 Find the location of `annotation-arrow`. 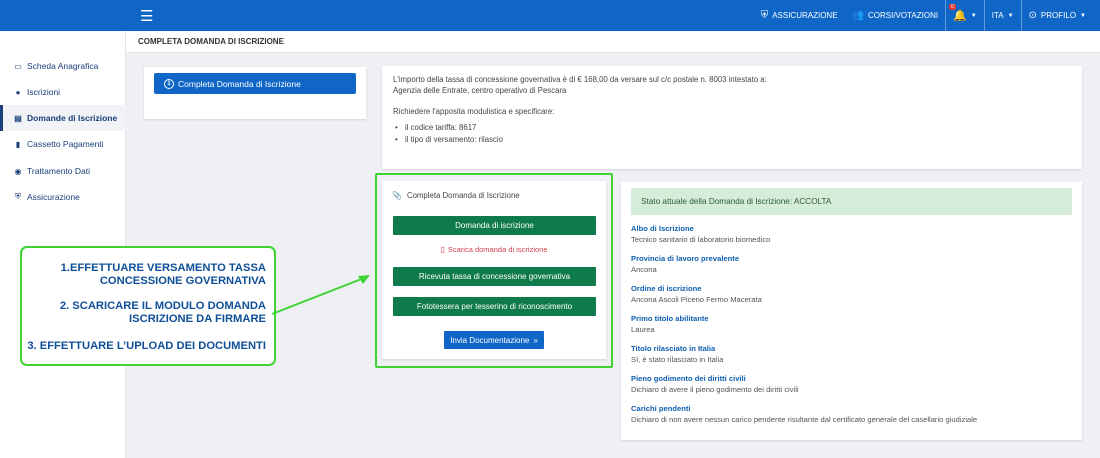

annotation-arrow is located at coordinates (320, 295).